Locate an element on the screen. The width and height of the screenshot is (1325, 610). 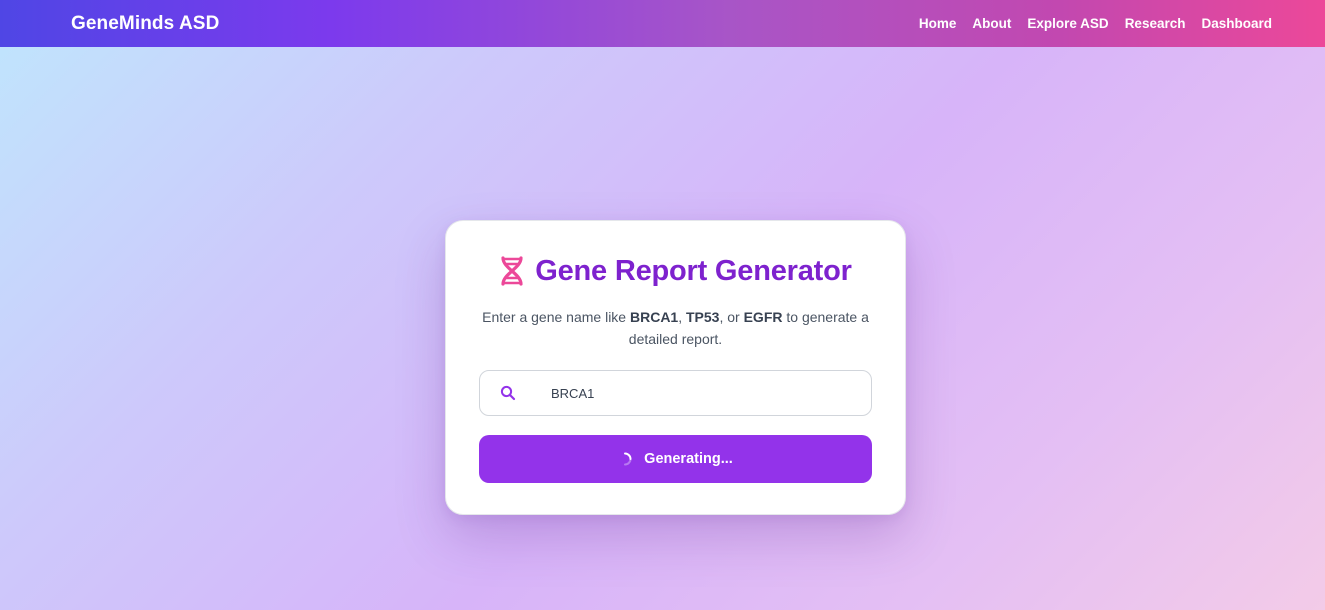
card-title: Gene Report Generator is located at coordinates (675, 271).